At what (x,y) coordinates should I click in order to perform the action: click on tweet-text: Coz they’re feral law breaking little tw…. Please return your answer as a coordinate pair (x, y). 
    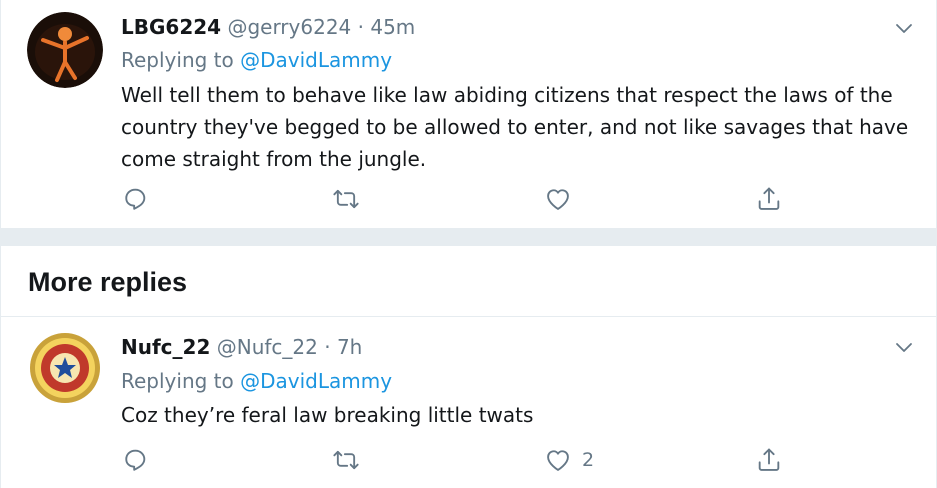
    Looking at the image, I should click on (327, 415).